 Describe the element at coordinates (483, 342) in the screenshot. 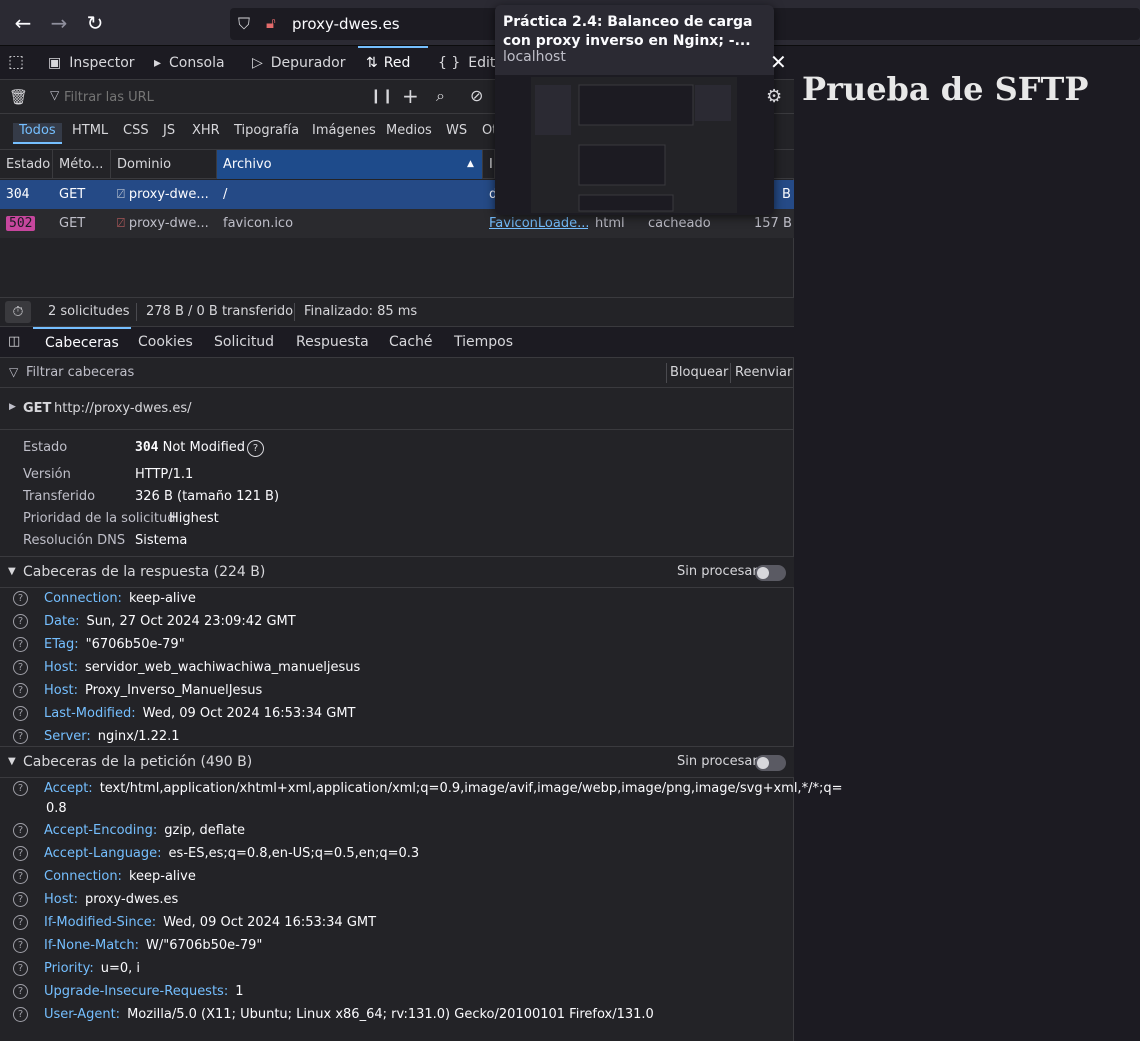

I see `tab-timings: Tiempos` at that location.